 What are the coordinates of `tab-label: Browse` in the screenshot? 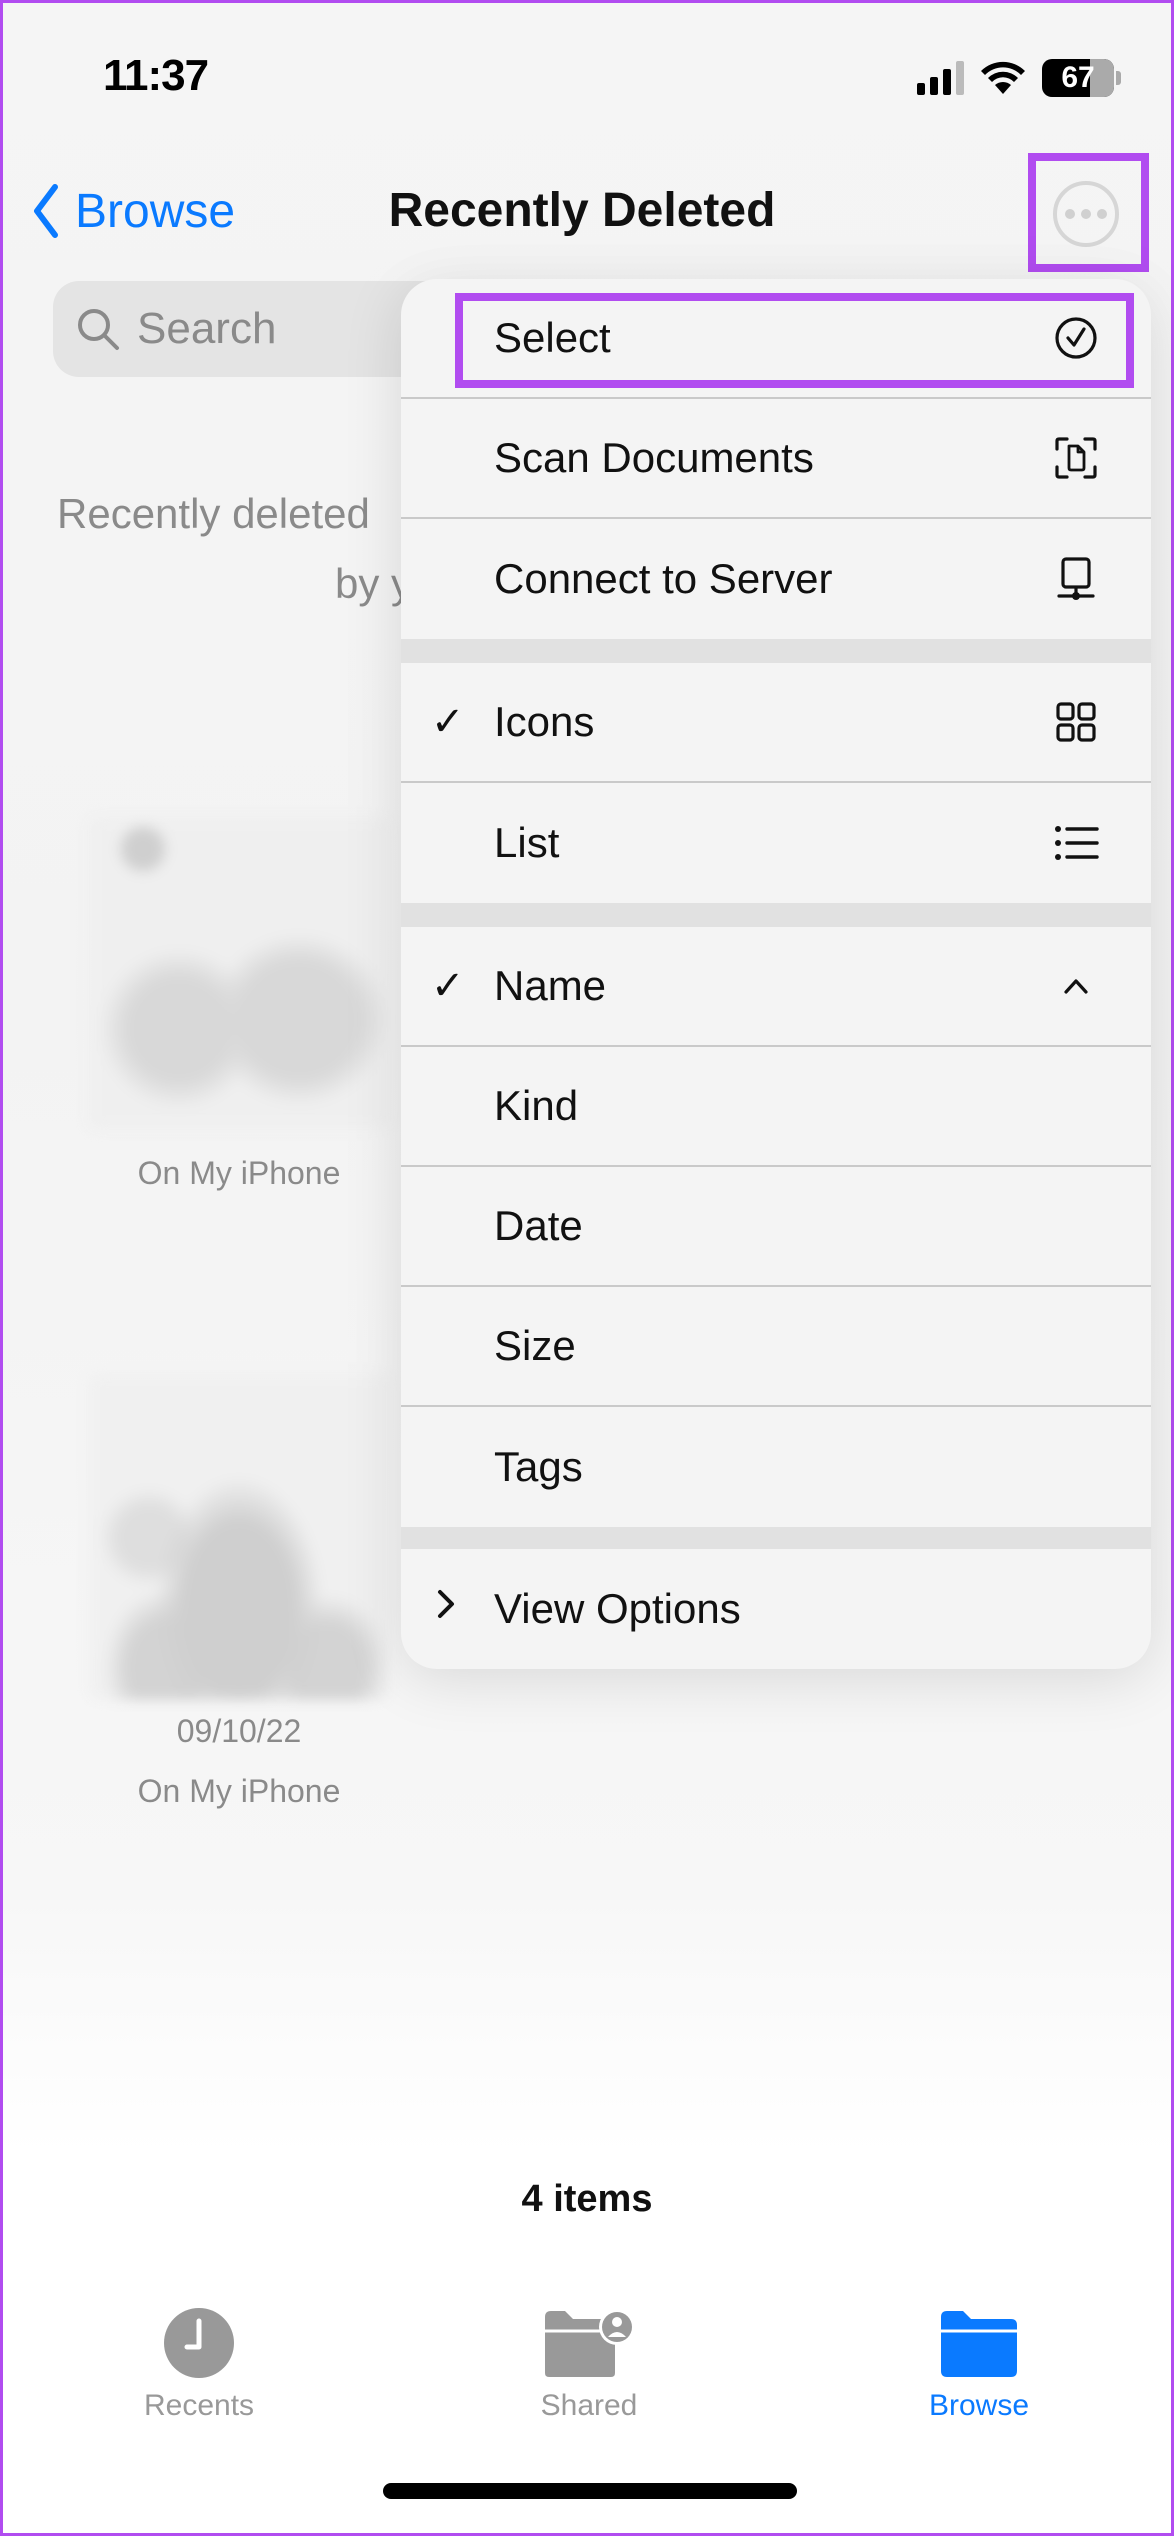 It's located at (979, 2405).